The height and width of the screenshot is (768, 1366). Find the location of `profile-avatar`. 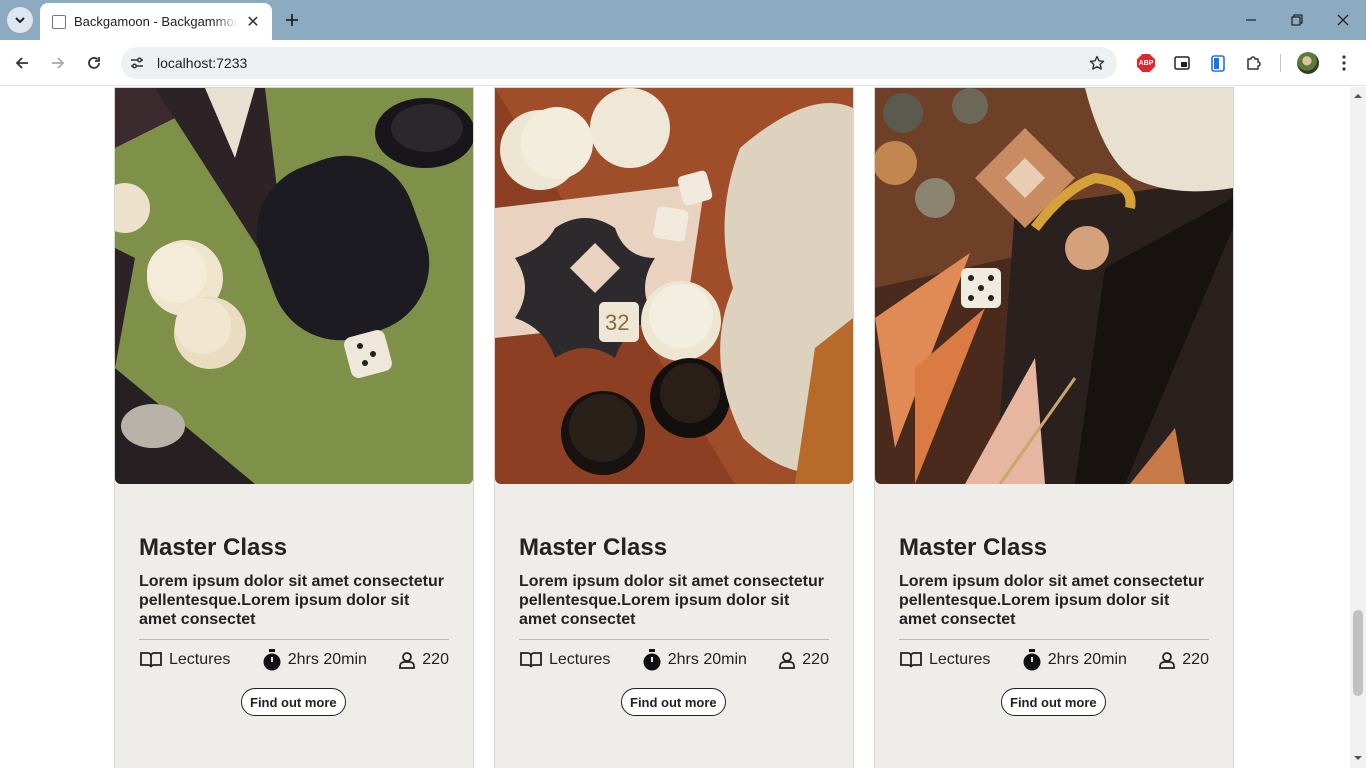

profile-avatar is located at coordinates (1308, 63).